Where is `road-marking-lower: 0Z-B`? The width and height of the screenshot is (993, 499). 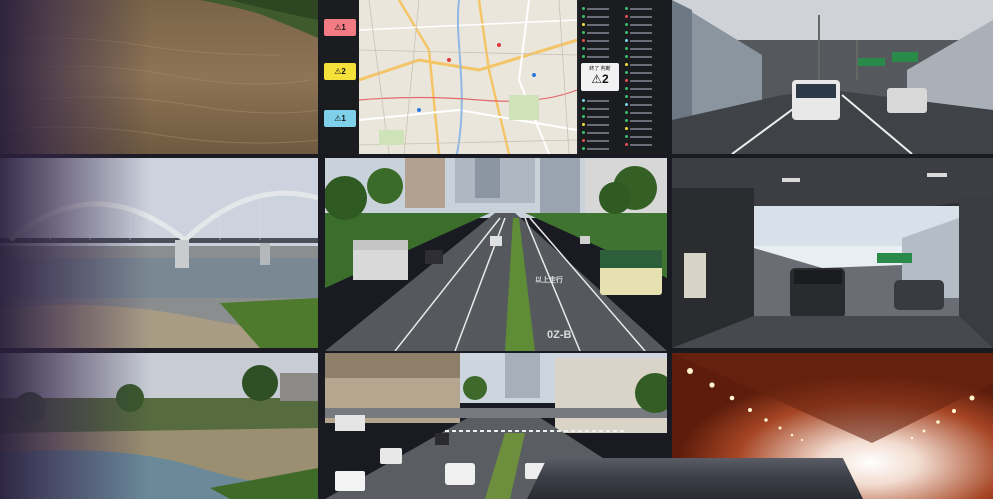
road-marking-lower: 0Z-B is located at coordinates (559, 335).